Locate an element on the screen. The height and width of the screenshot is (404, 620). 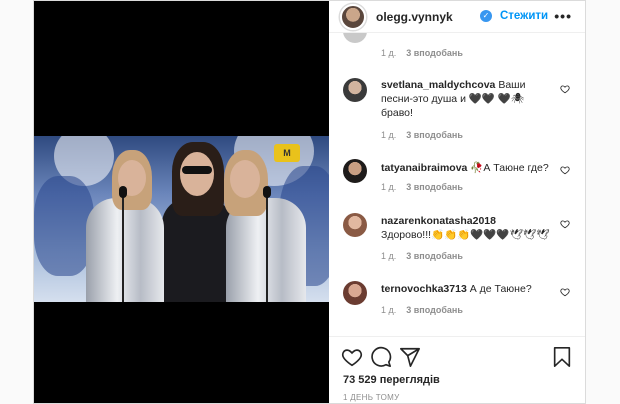
verified-badge-icon: ✓ is located at coordinates (486, 16).